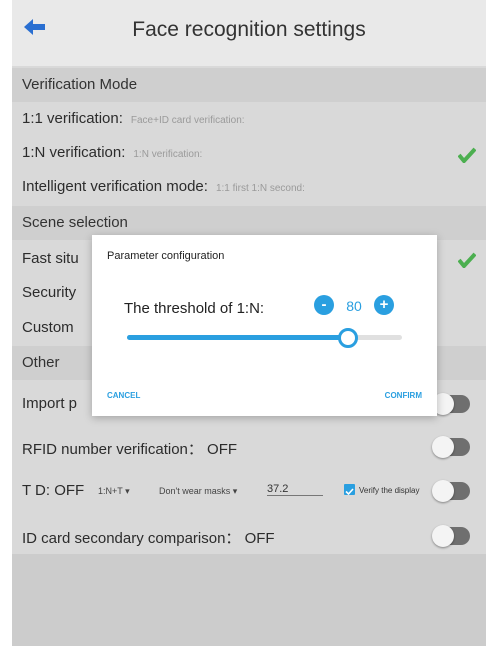  I want to click on import-toggle, so click(451, 404).